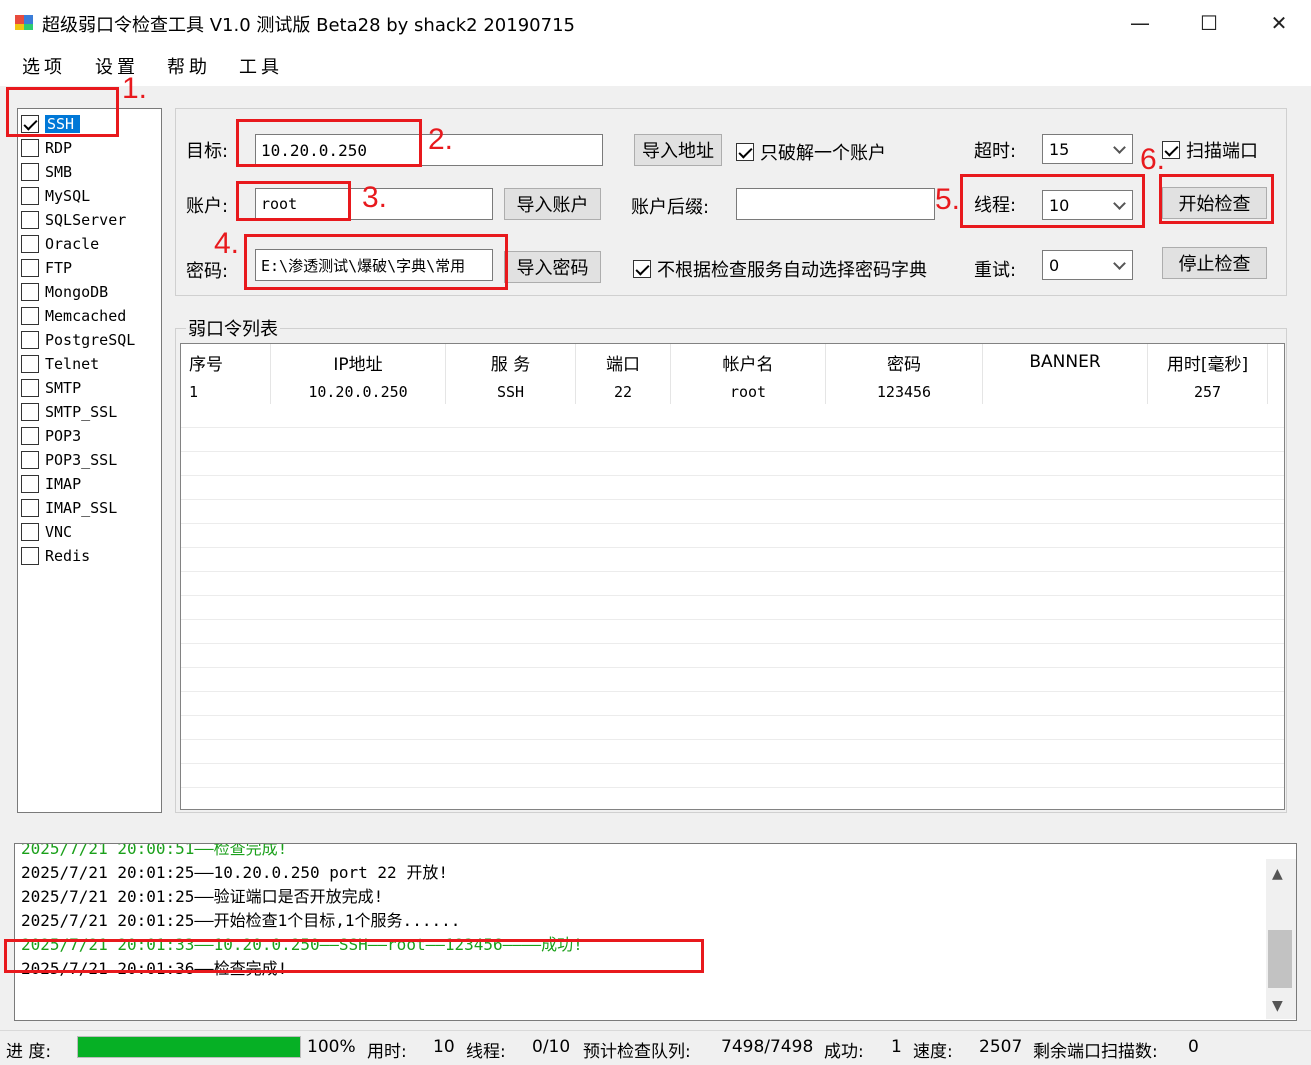 The height and width of the screenshot is (1065, 1311). Describe the element at coordinates (59, 172) in the screenshot. I see `service-label: SMB` at that location.